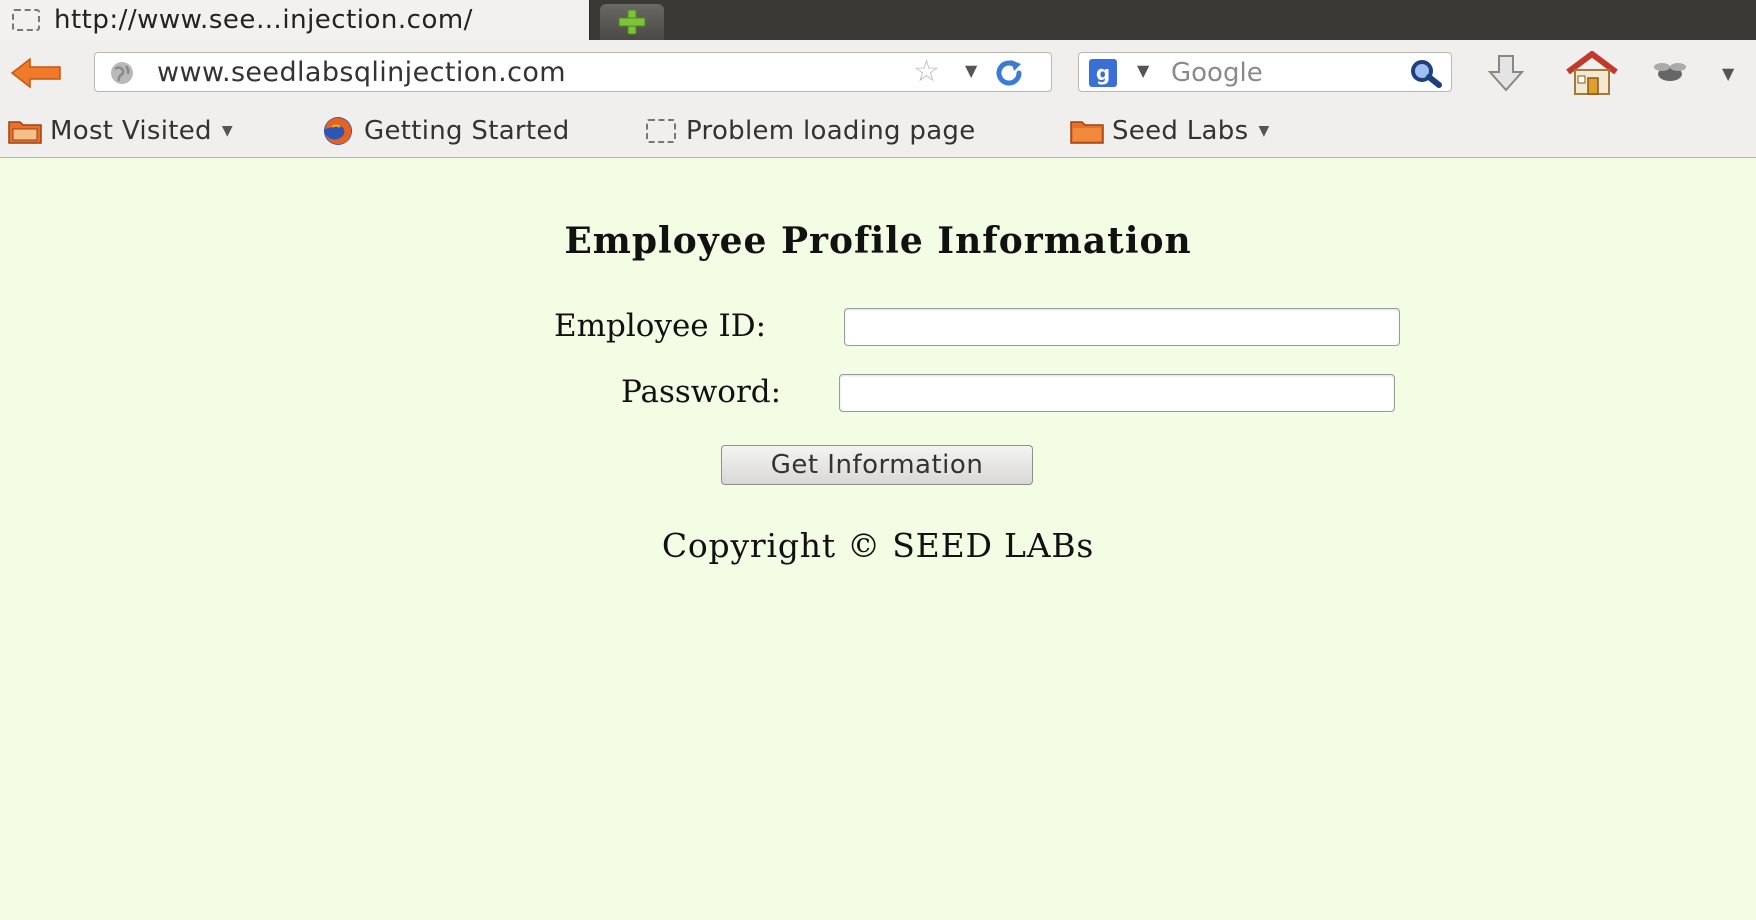  Describe the element at coordinates (878, 20) in the screenshot. I see `tab-strip: http://www.see…injection.com/` at that location.